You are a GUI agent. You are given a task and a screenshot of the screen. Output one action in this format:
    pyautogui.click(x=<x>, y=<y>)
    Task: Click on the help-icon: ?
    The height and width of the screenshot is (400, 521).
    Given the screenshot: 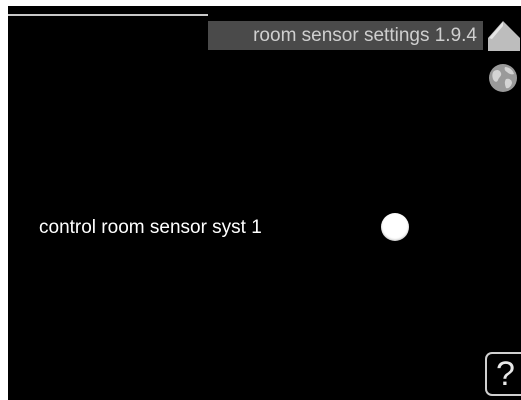 What is the action you would take?
    pyautogui.click(x=505, y=374)
    